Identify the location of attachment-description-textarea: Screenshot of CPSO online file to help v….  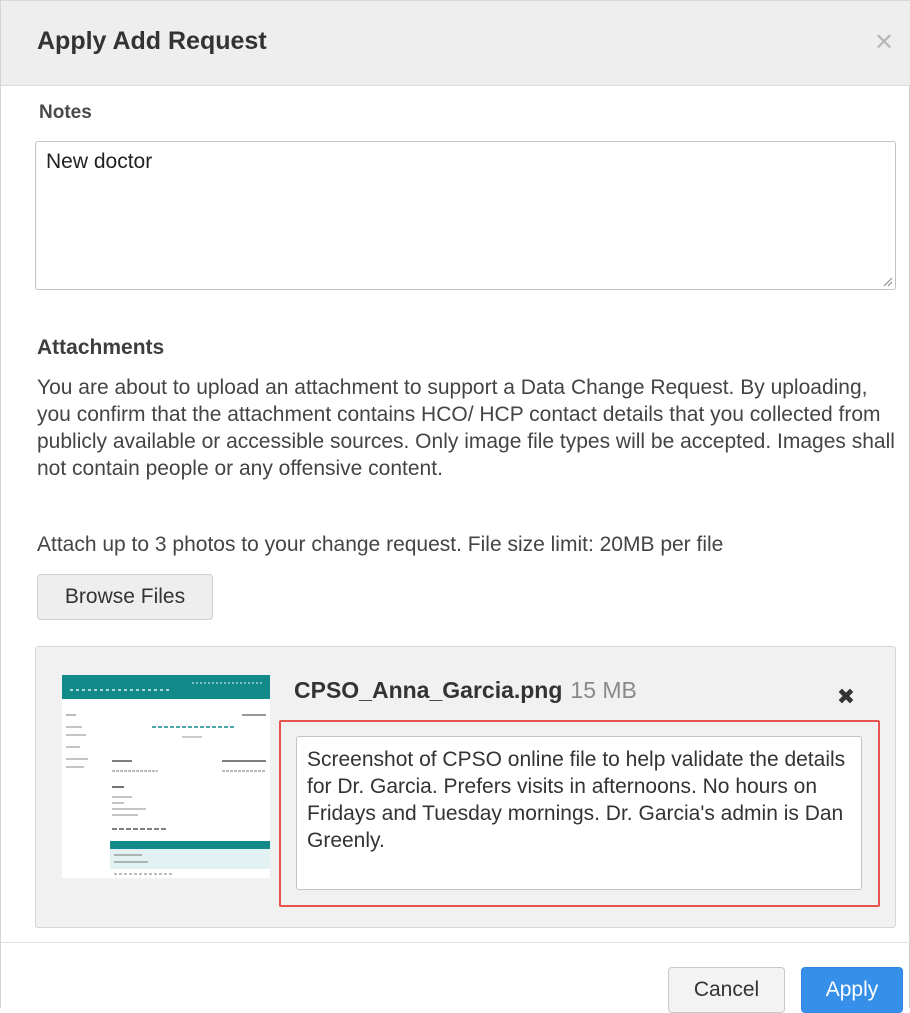
(579, 813).